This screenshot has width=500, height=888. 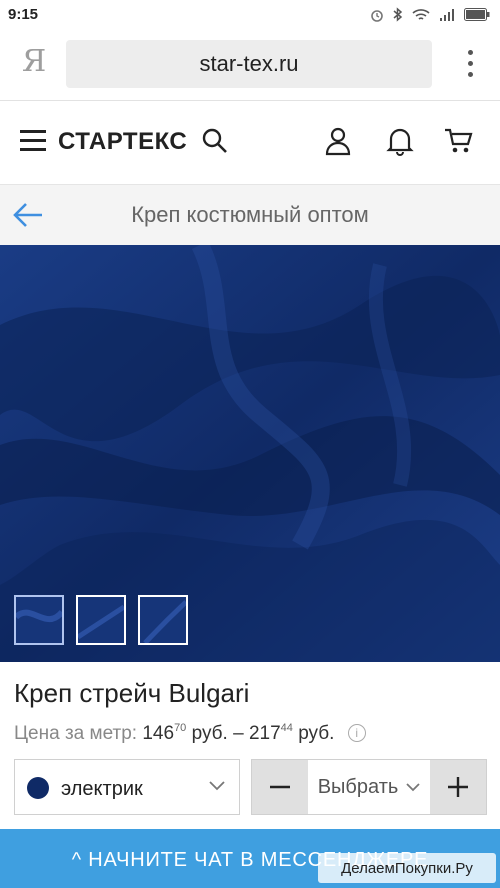 What do you see at coordinates (33, 141) in the screenshot?
I see `hamburger-menu-icon` at bounding box center [33, 141].